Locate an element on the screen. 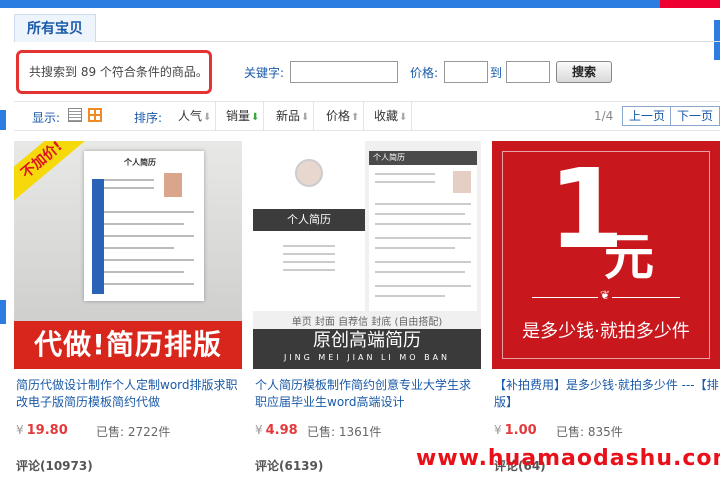  review-count: 评论(10973) is located at coordinates (54, 465).